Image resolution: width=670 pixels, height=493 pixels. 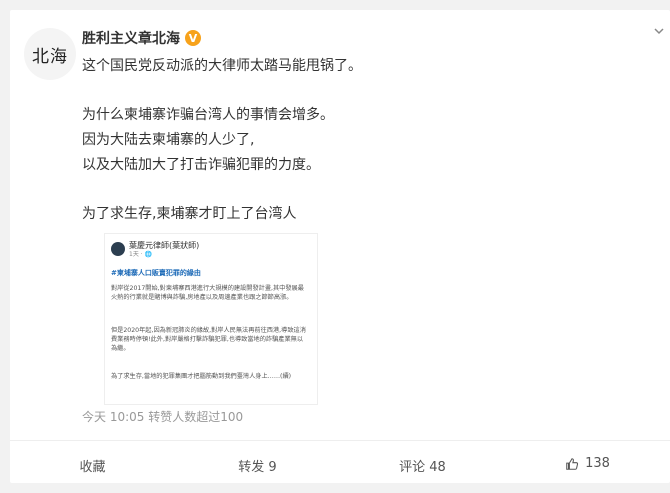 I want to click on favorite-label: 收藏, so click(x=92, y=467).